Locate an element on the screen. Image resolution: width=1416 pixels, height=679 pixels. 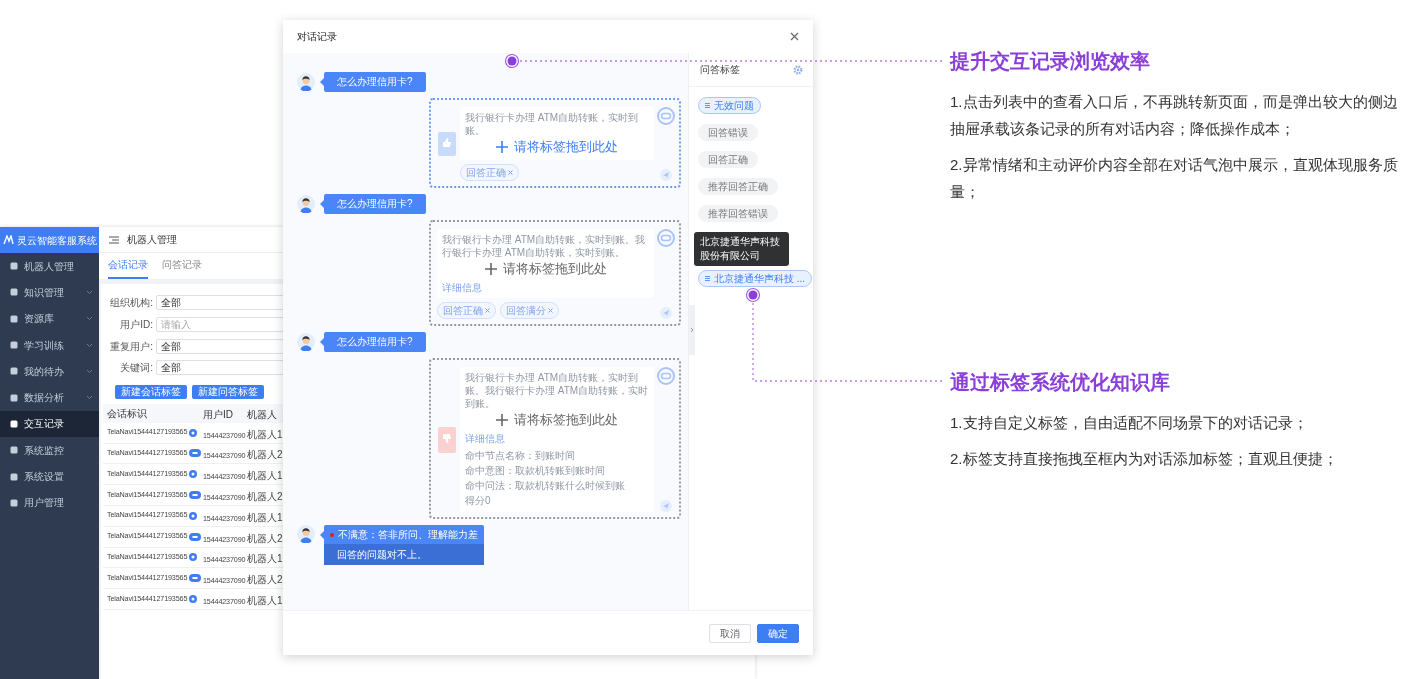
tab: 会话记录 is located at coordinates (128, 268).